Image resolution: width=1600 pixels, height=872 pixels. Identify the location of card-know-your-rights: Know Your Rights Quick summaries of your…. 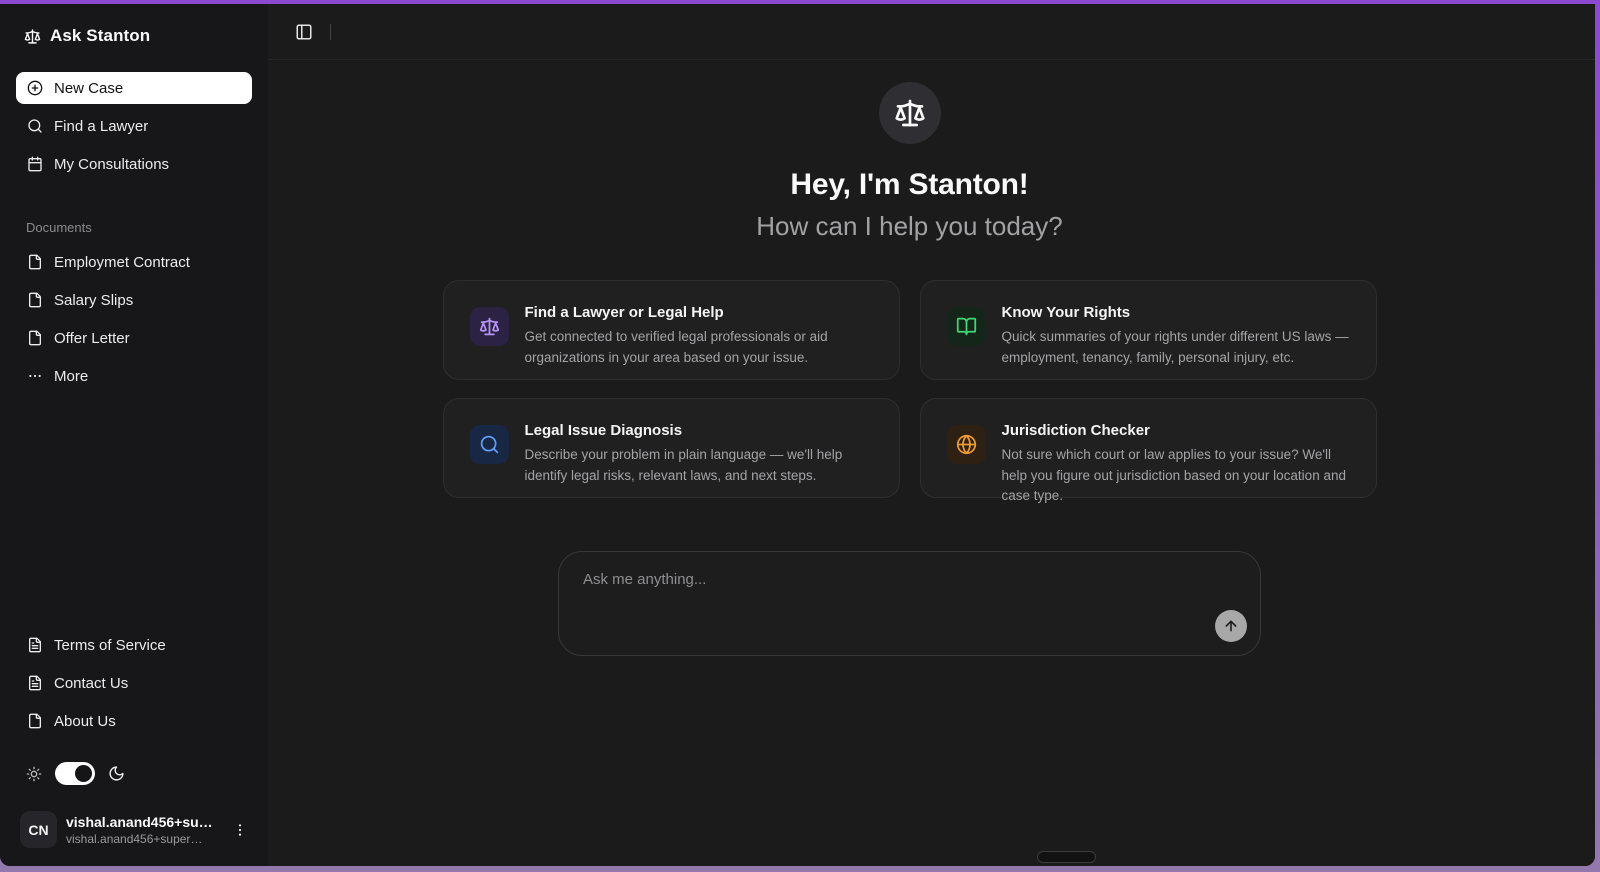
(1148, 330).